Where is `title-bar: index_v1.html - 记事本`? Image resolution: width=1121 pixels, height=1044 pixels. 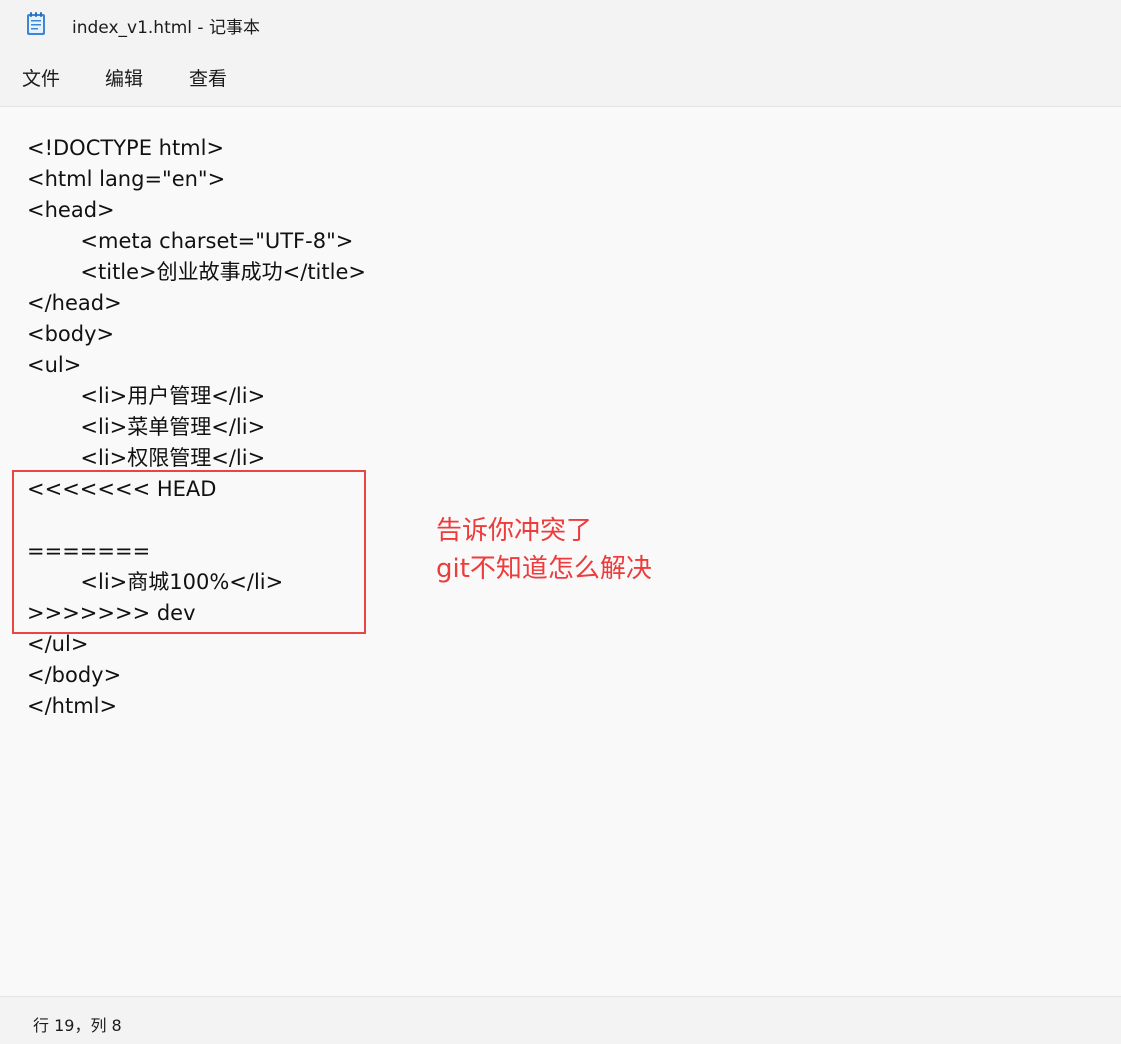
title-bar: index_v1.html - 记事本 is located at coordinates (560, 25).